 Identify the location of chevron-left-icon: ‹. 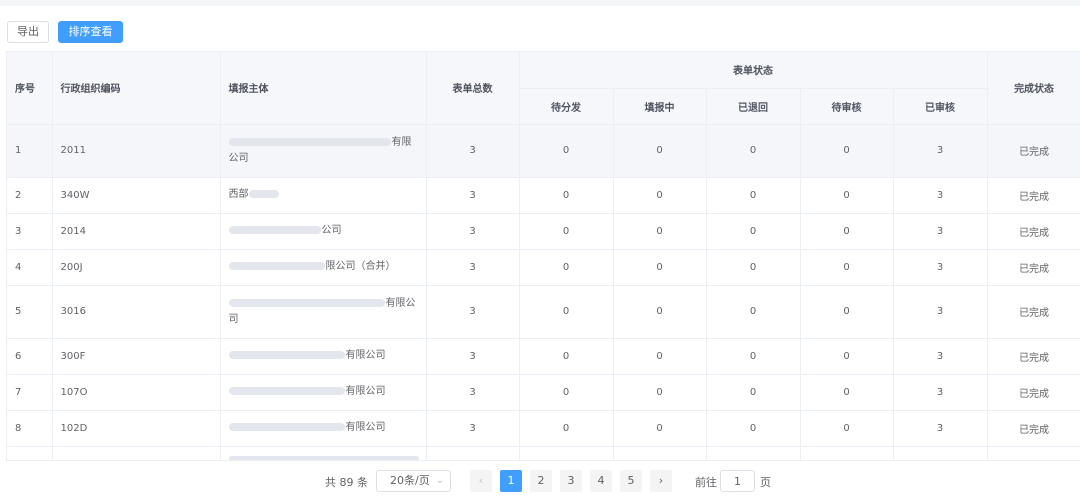
(481, 480).